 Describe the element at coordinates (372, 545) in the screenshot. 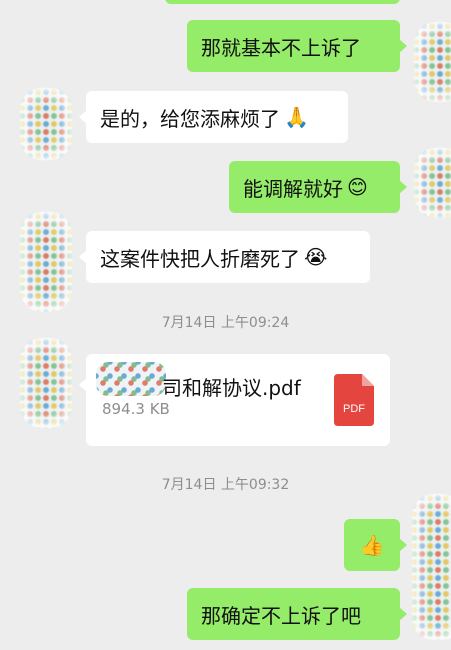

I see `thumbs-up-emoji-icon: 👍` at that location.